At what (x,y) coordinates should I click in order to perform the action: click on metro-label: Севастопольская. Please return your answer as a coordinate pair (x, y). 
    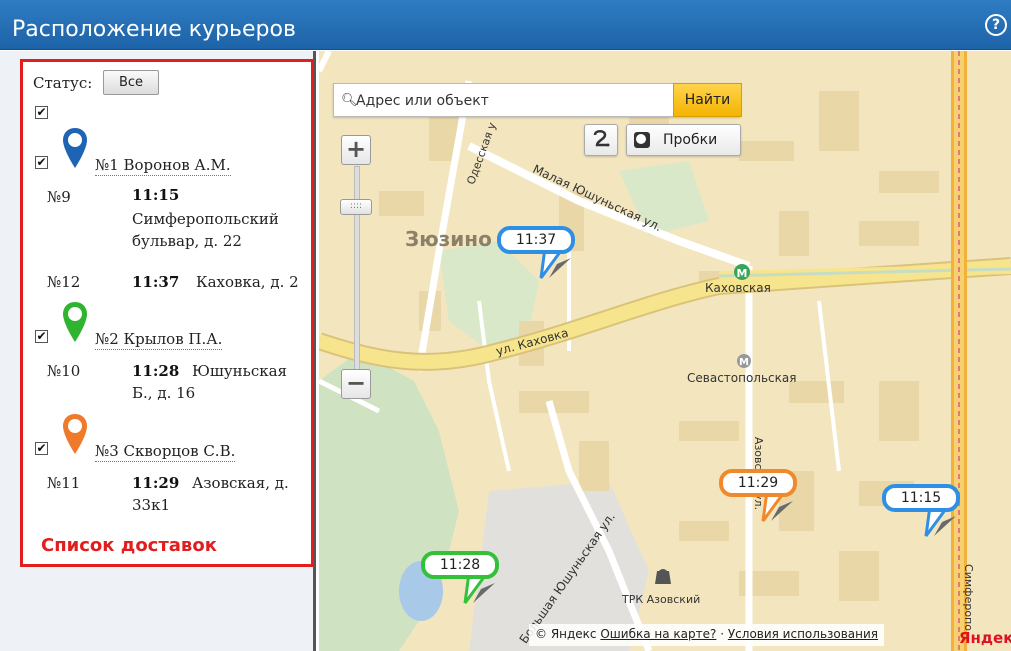
    Looking at the image, I should click on (742, 378).